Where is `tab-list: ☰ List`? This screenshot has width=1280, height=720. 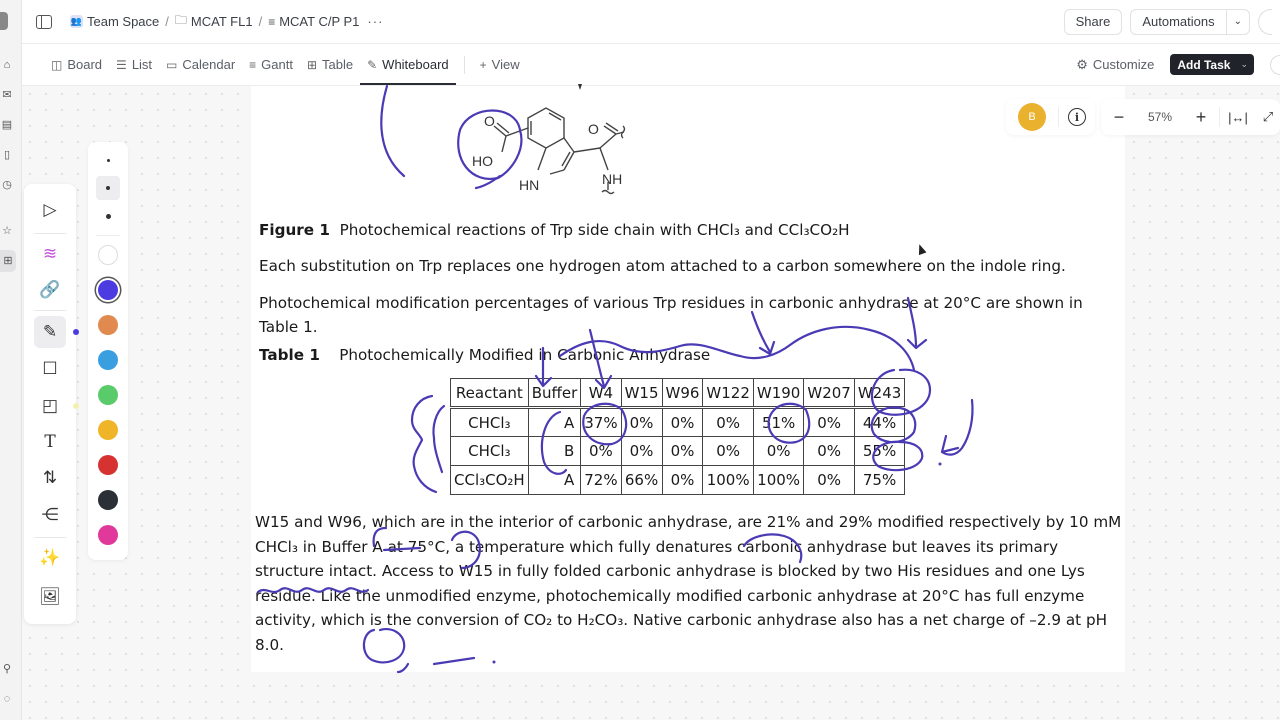 tab-list: ☰ List is located at coordinates (134, 64).